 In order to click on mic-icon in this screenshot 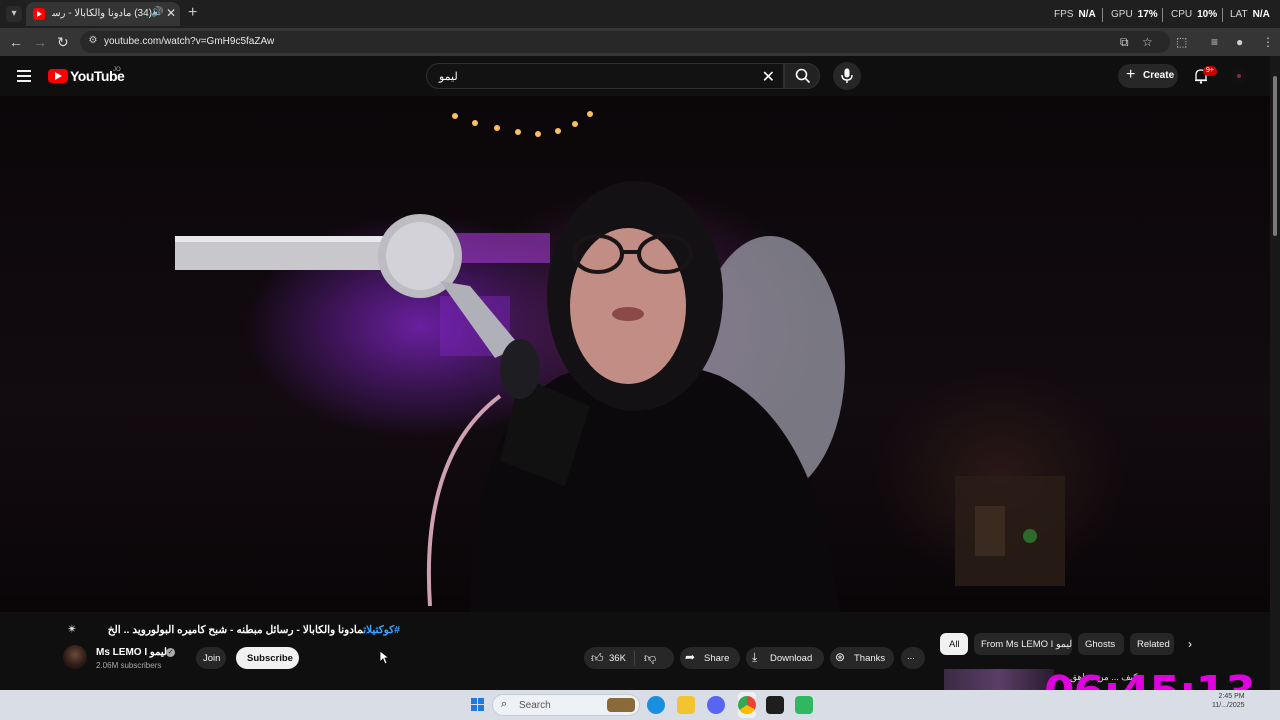, I will do `click(847, 75)`.